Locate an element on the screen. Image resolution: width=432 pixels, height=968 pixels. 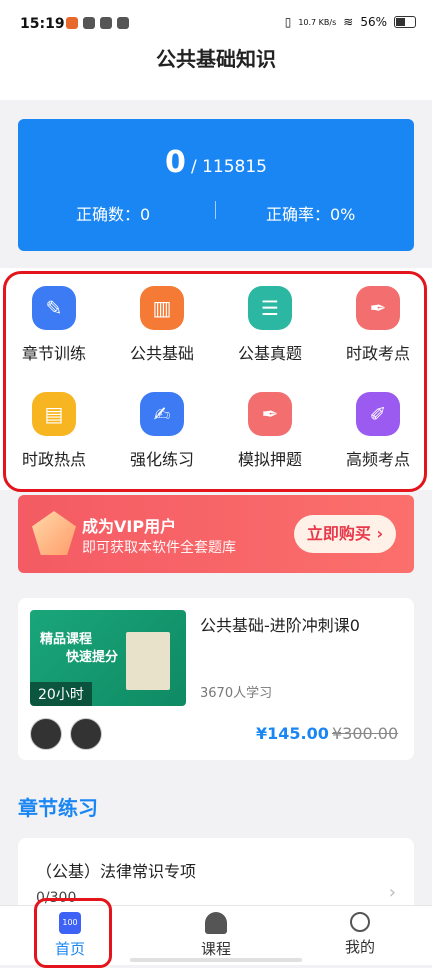
accuracy-rate: 正确率：0% is located at coordinates (311, 214).